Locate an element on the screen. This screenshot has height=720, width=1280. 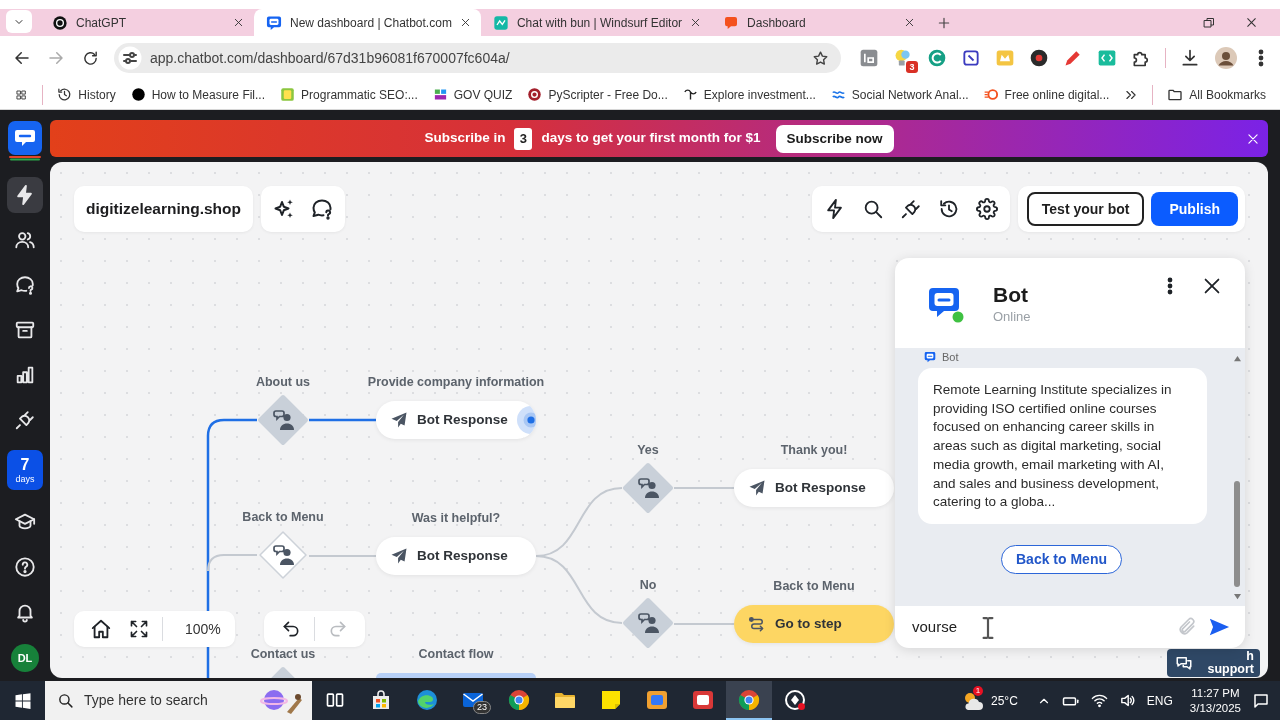
node-caption: About us is located at coordinates (283, 382).